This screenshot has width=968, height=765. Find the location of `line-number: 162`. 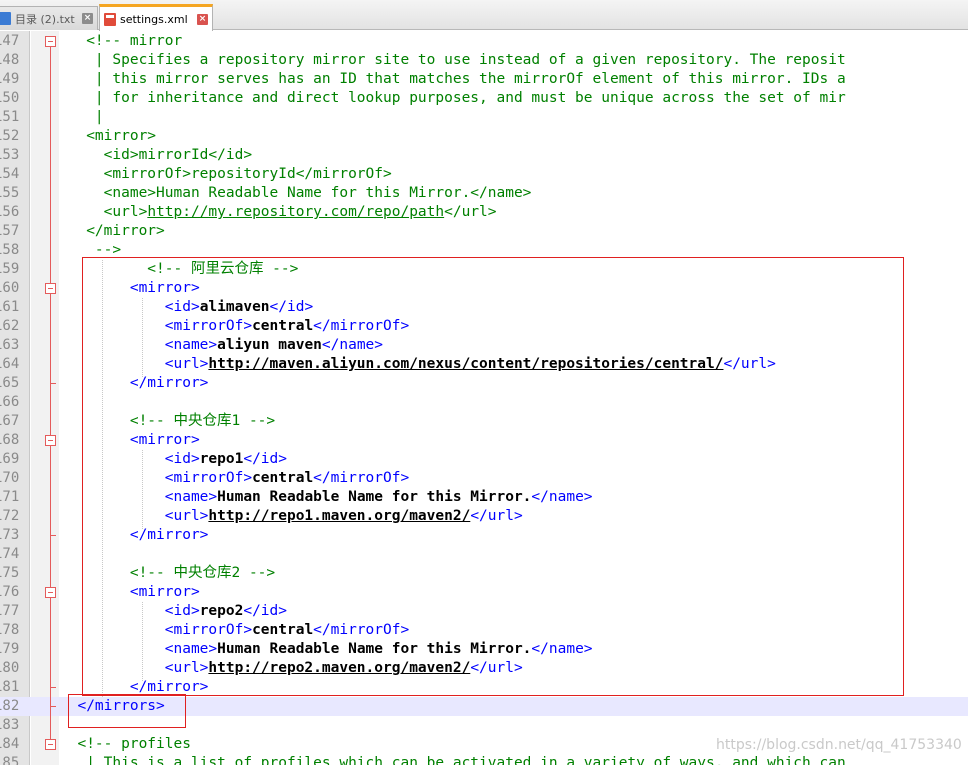

line-number: 162 is located at coordinates (10, 326).